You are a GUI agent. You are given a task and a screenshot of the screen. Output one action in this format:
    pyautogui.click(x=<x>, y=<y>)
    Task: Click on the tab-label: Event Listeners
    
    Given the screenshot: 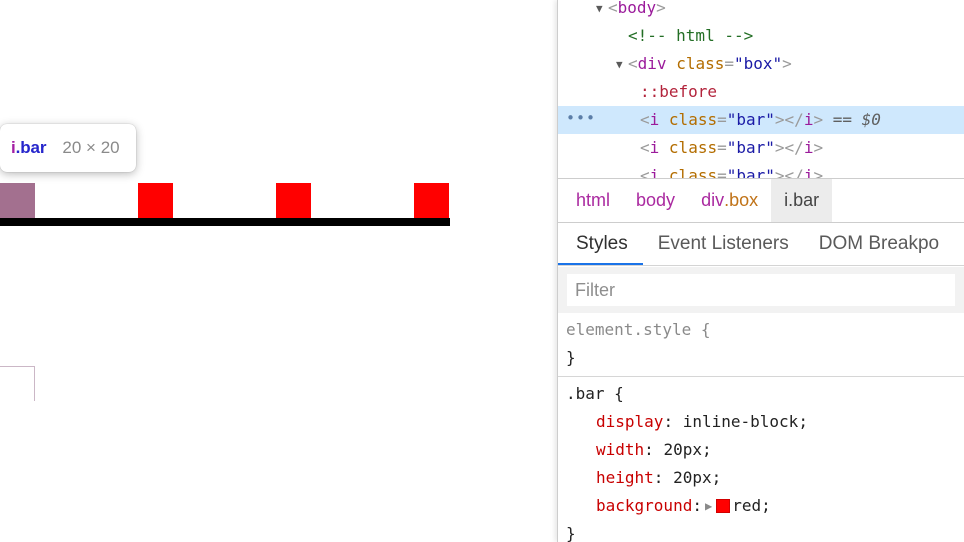 What is the action you would take?
    pyautogui.click(x=723, y=243)
    